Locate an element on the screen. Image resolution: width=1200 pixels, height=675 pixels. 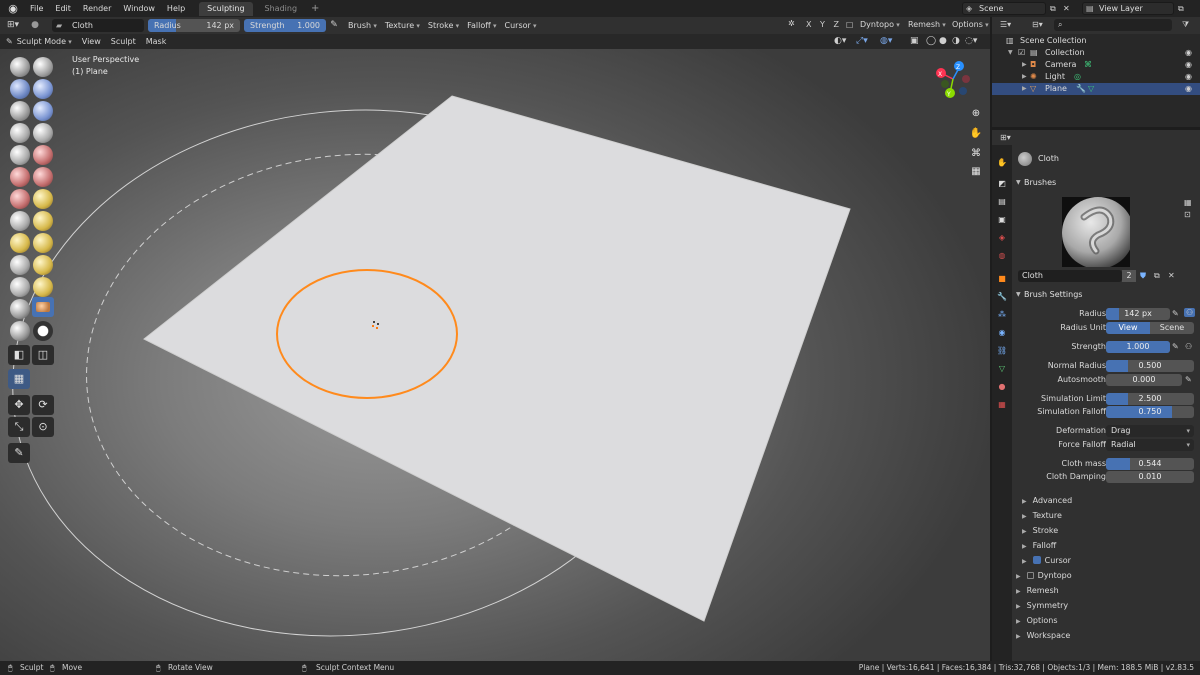
tool-transform-rotate-icon: ⟳ is located at coordinates (43, 405).